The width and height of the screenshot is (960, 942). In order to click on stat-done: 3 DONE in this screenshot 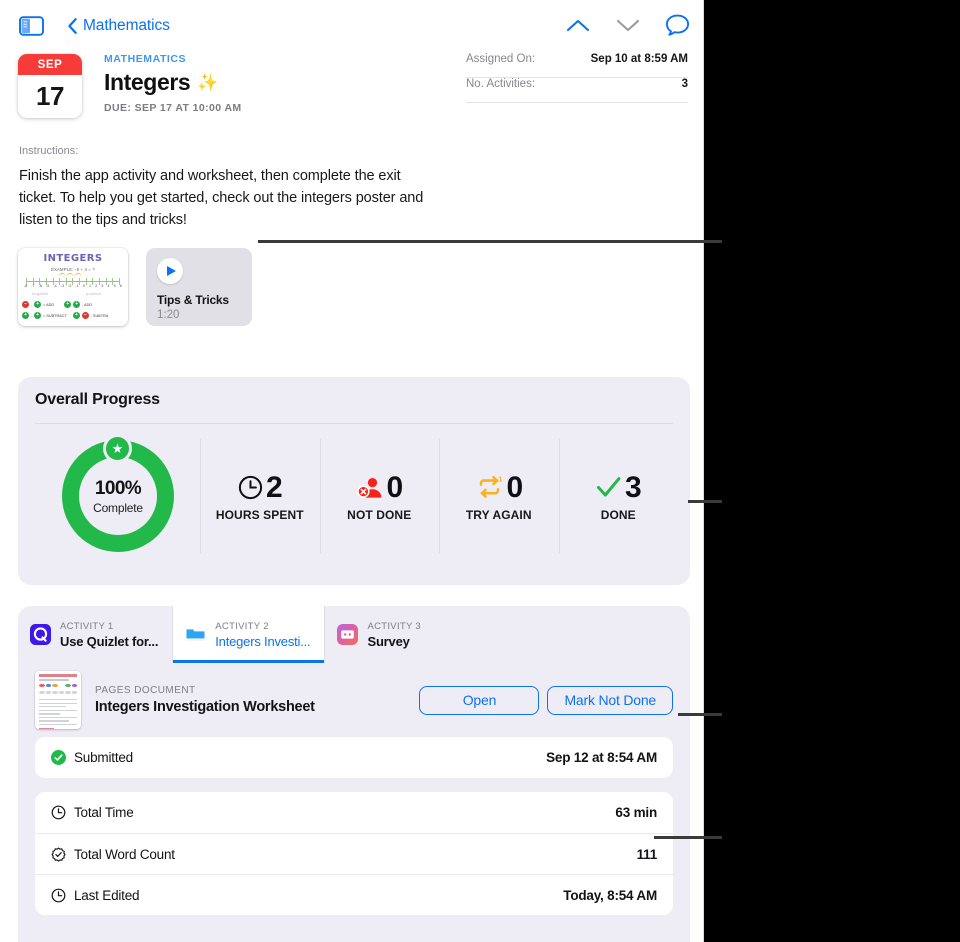, I will do `click(618, 496)`.